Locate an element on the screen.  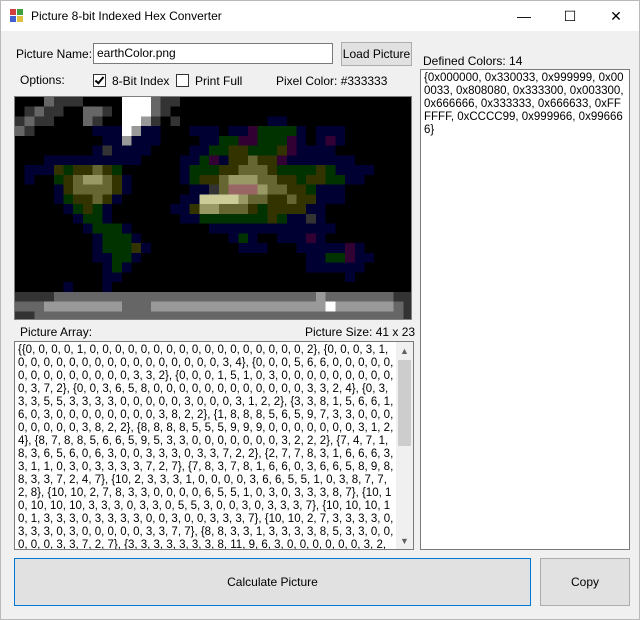
picture-name-input: earthColor.png is located at coordinates (213, 53).